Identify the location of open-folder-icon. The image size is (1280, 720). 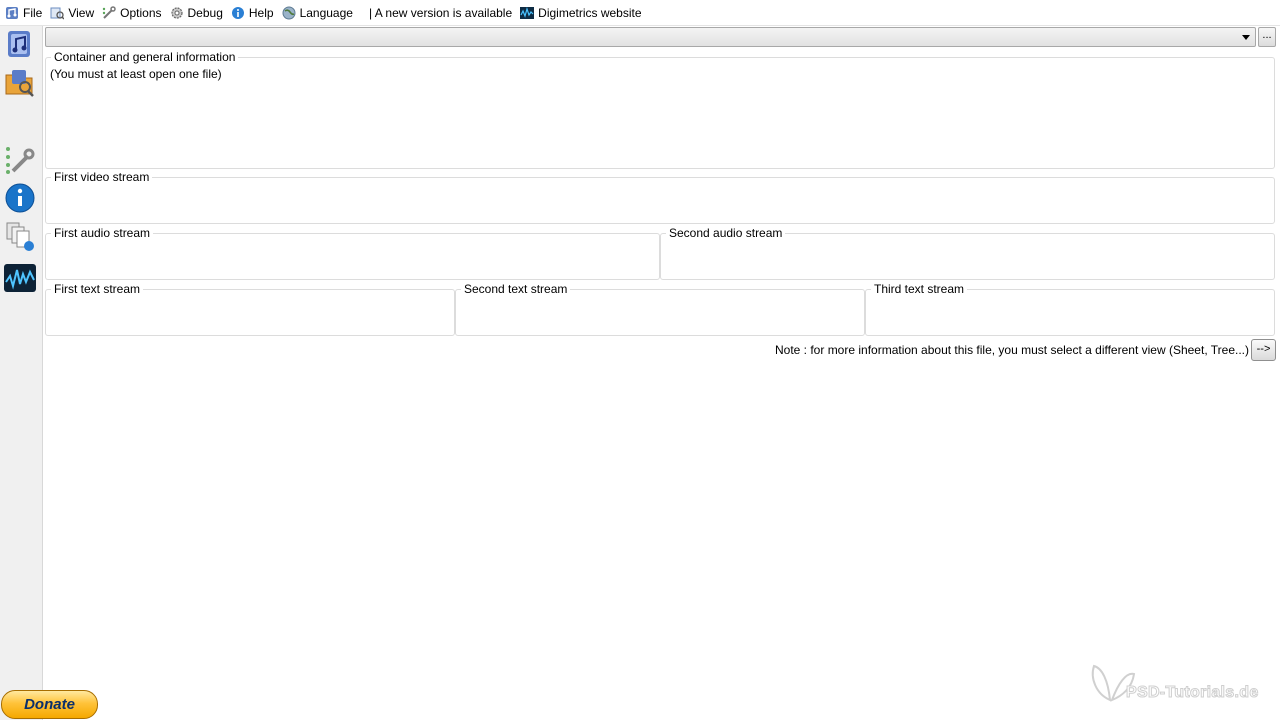
(19, 83).